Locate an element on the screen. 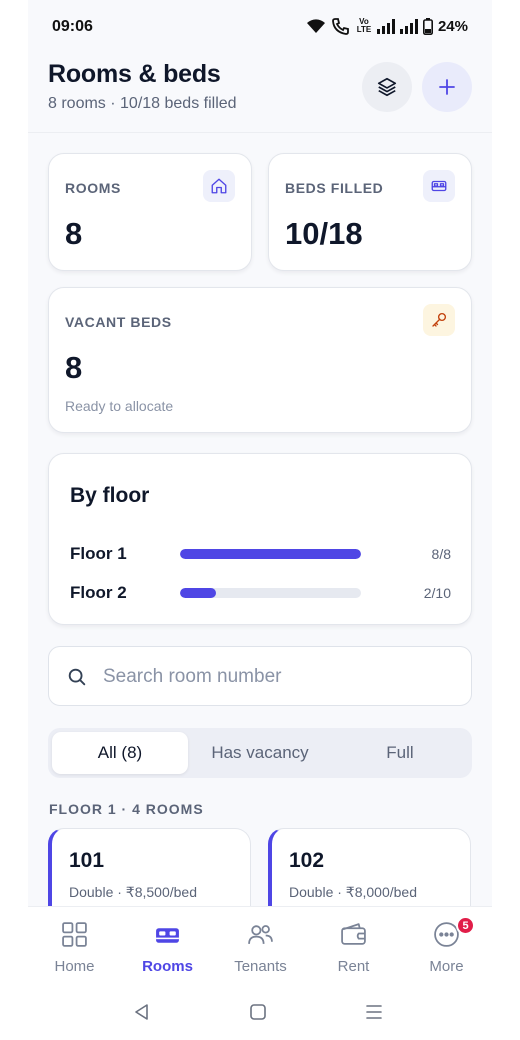 This screenshot has height=1040, width=520. floor-row-2: Floor 2 2/10 is located at coordinates (260, 593).